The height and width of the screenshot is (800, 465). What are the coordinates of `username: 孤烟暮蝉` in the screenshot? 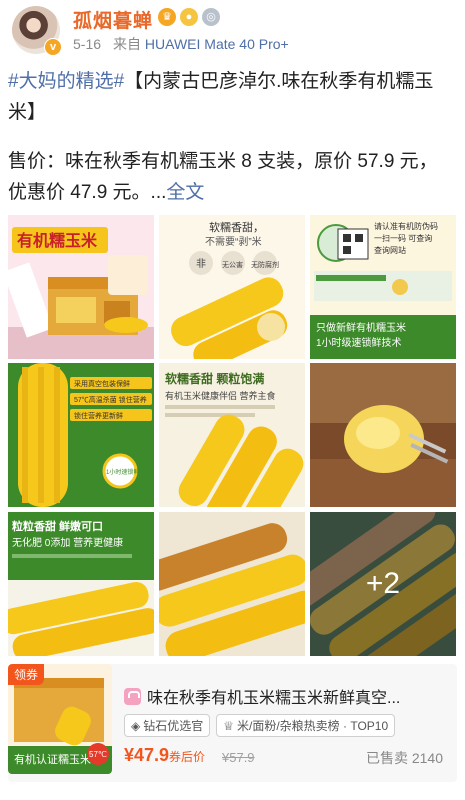 It's located at (113, 19).